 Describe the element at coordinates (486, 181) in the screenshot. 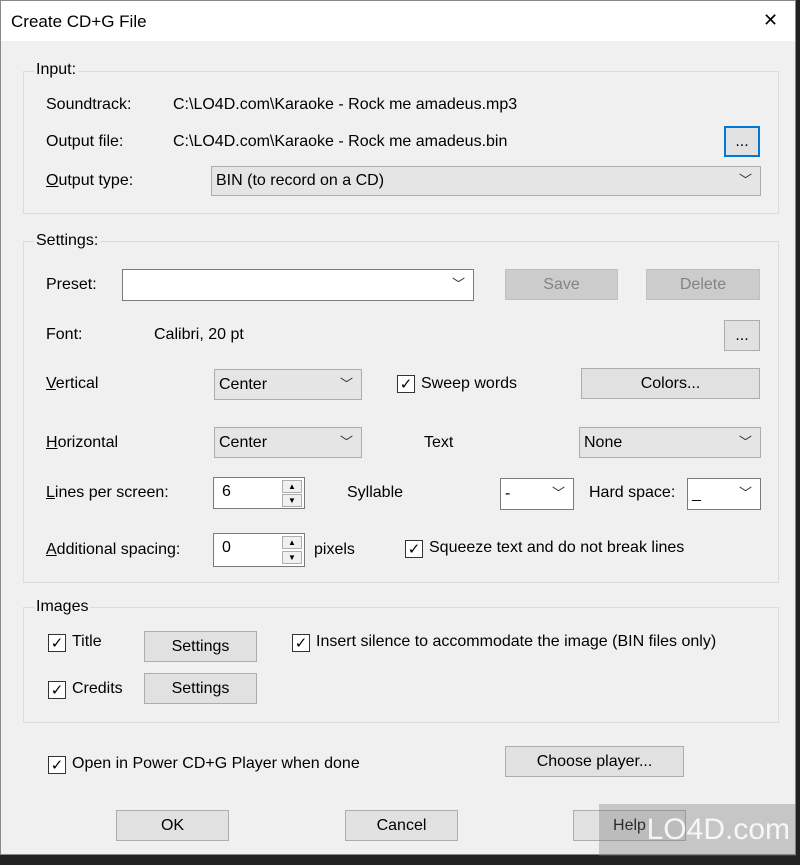

I see `output-type-select: BIN (to record on a CD) ﹀` at that location.